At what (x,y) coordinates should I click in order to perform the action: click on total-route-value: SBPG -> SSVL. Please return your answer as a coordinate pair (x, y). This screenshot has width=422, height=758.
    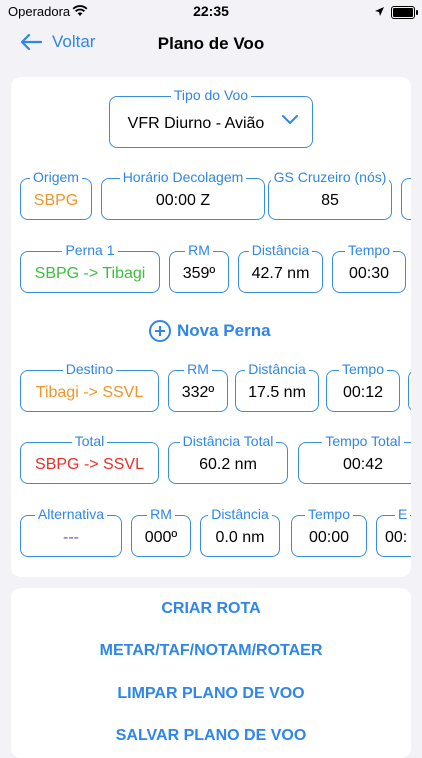
    Looking at the image, I should click on (89, 464).